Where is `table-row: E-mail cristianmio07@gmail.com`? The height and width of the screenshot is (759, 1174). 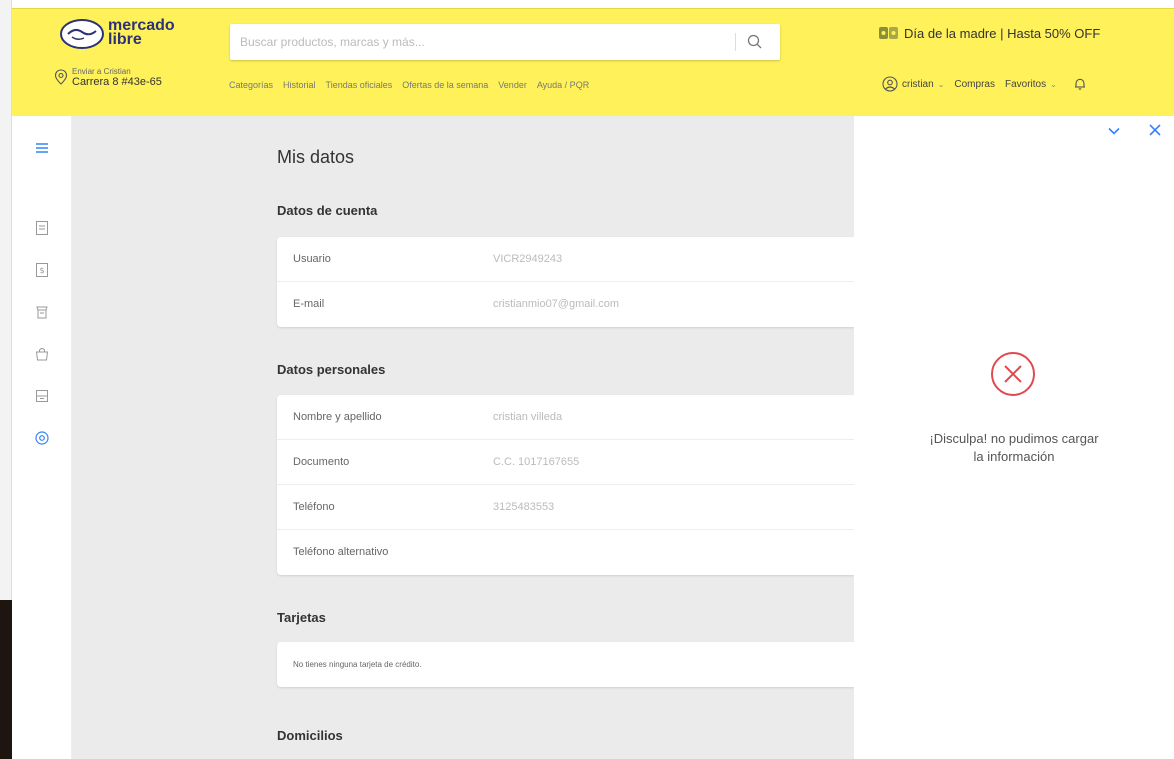 table-row: E-mail cristianmio07@gmail.com is located at coordinates (565, 304).